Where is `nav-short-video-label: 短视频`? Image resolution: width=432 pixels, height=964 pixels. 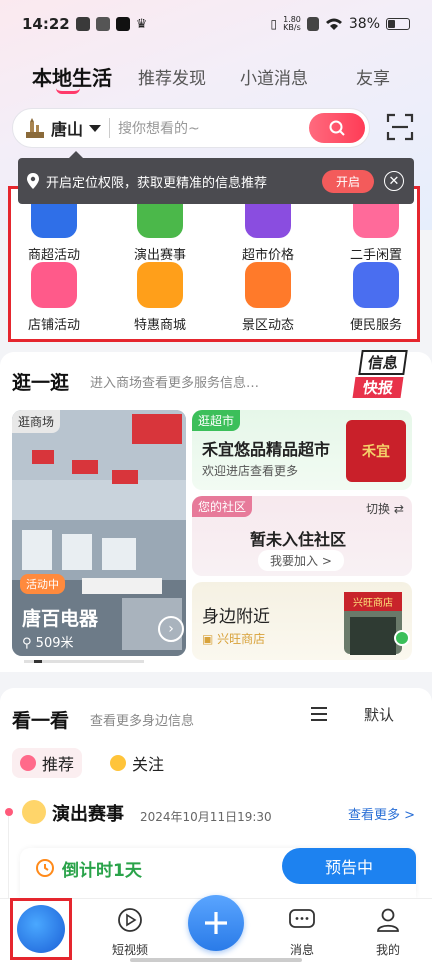 nav-short-video-label: 短视频 is located at coordinates (129, 950).